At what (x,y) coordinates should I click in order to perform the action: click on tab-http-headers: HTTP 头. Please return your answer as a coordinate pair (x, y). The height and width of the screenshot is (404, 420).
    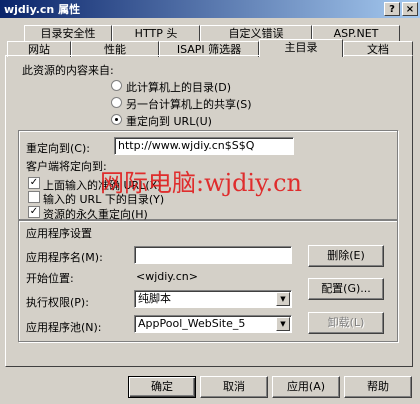
    Looking at the image, I should click on (156, 33).